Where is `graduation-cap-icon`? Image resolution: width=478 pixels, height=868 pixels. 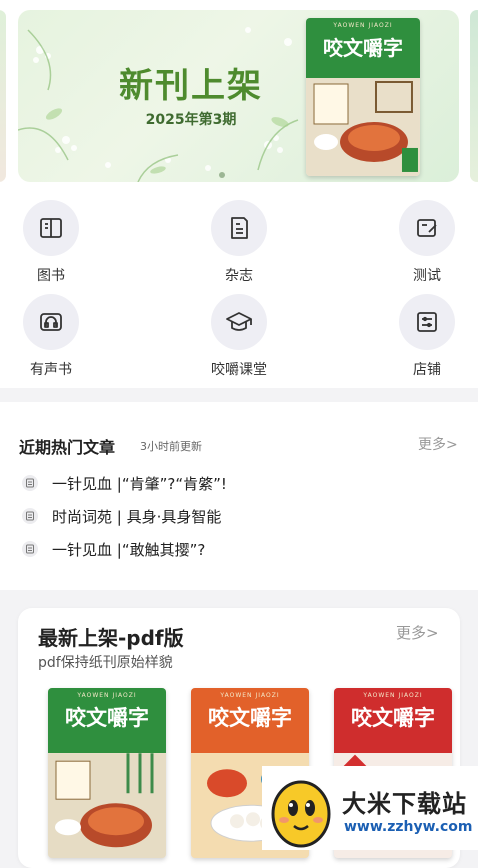 graduation-cap-icon is located at coordinates (239, 322).